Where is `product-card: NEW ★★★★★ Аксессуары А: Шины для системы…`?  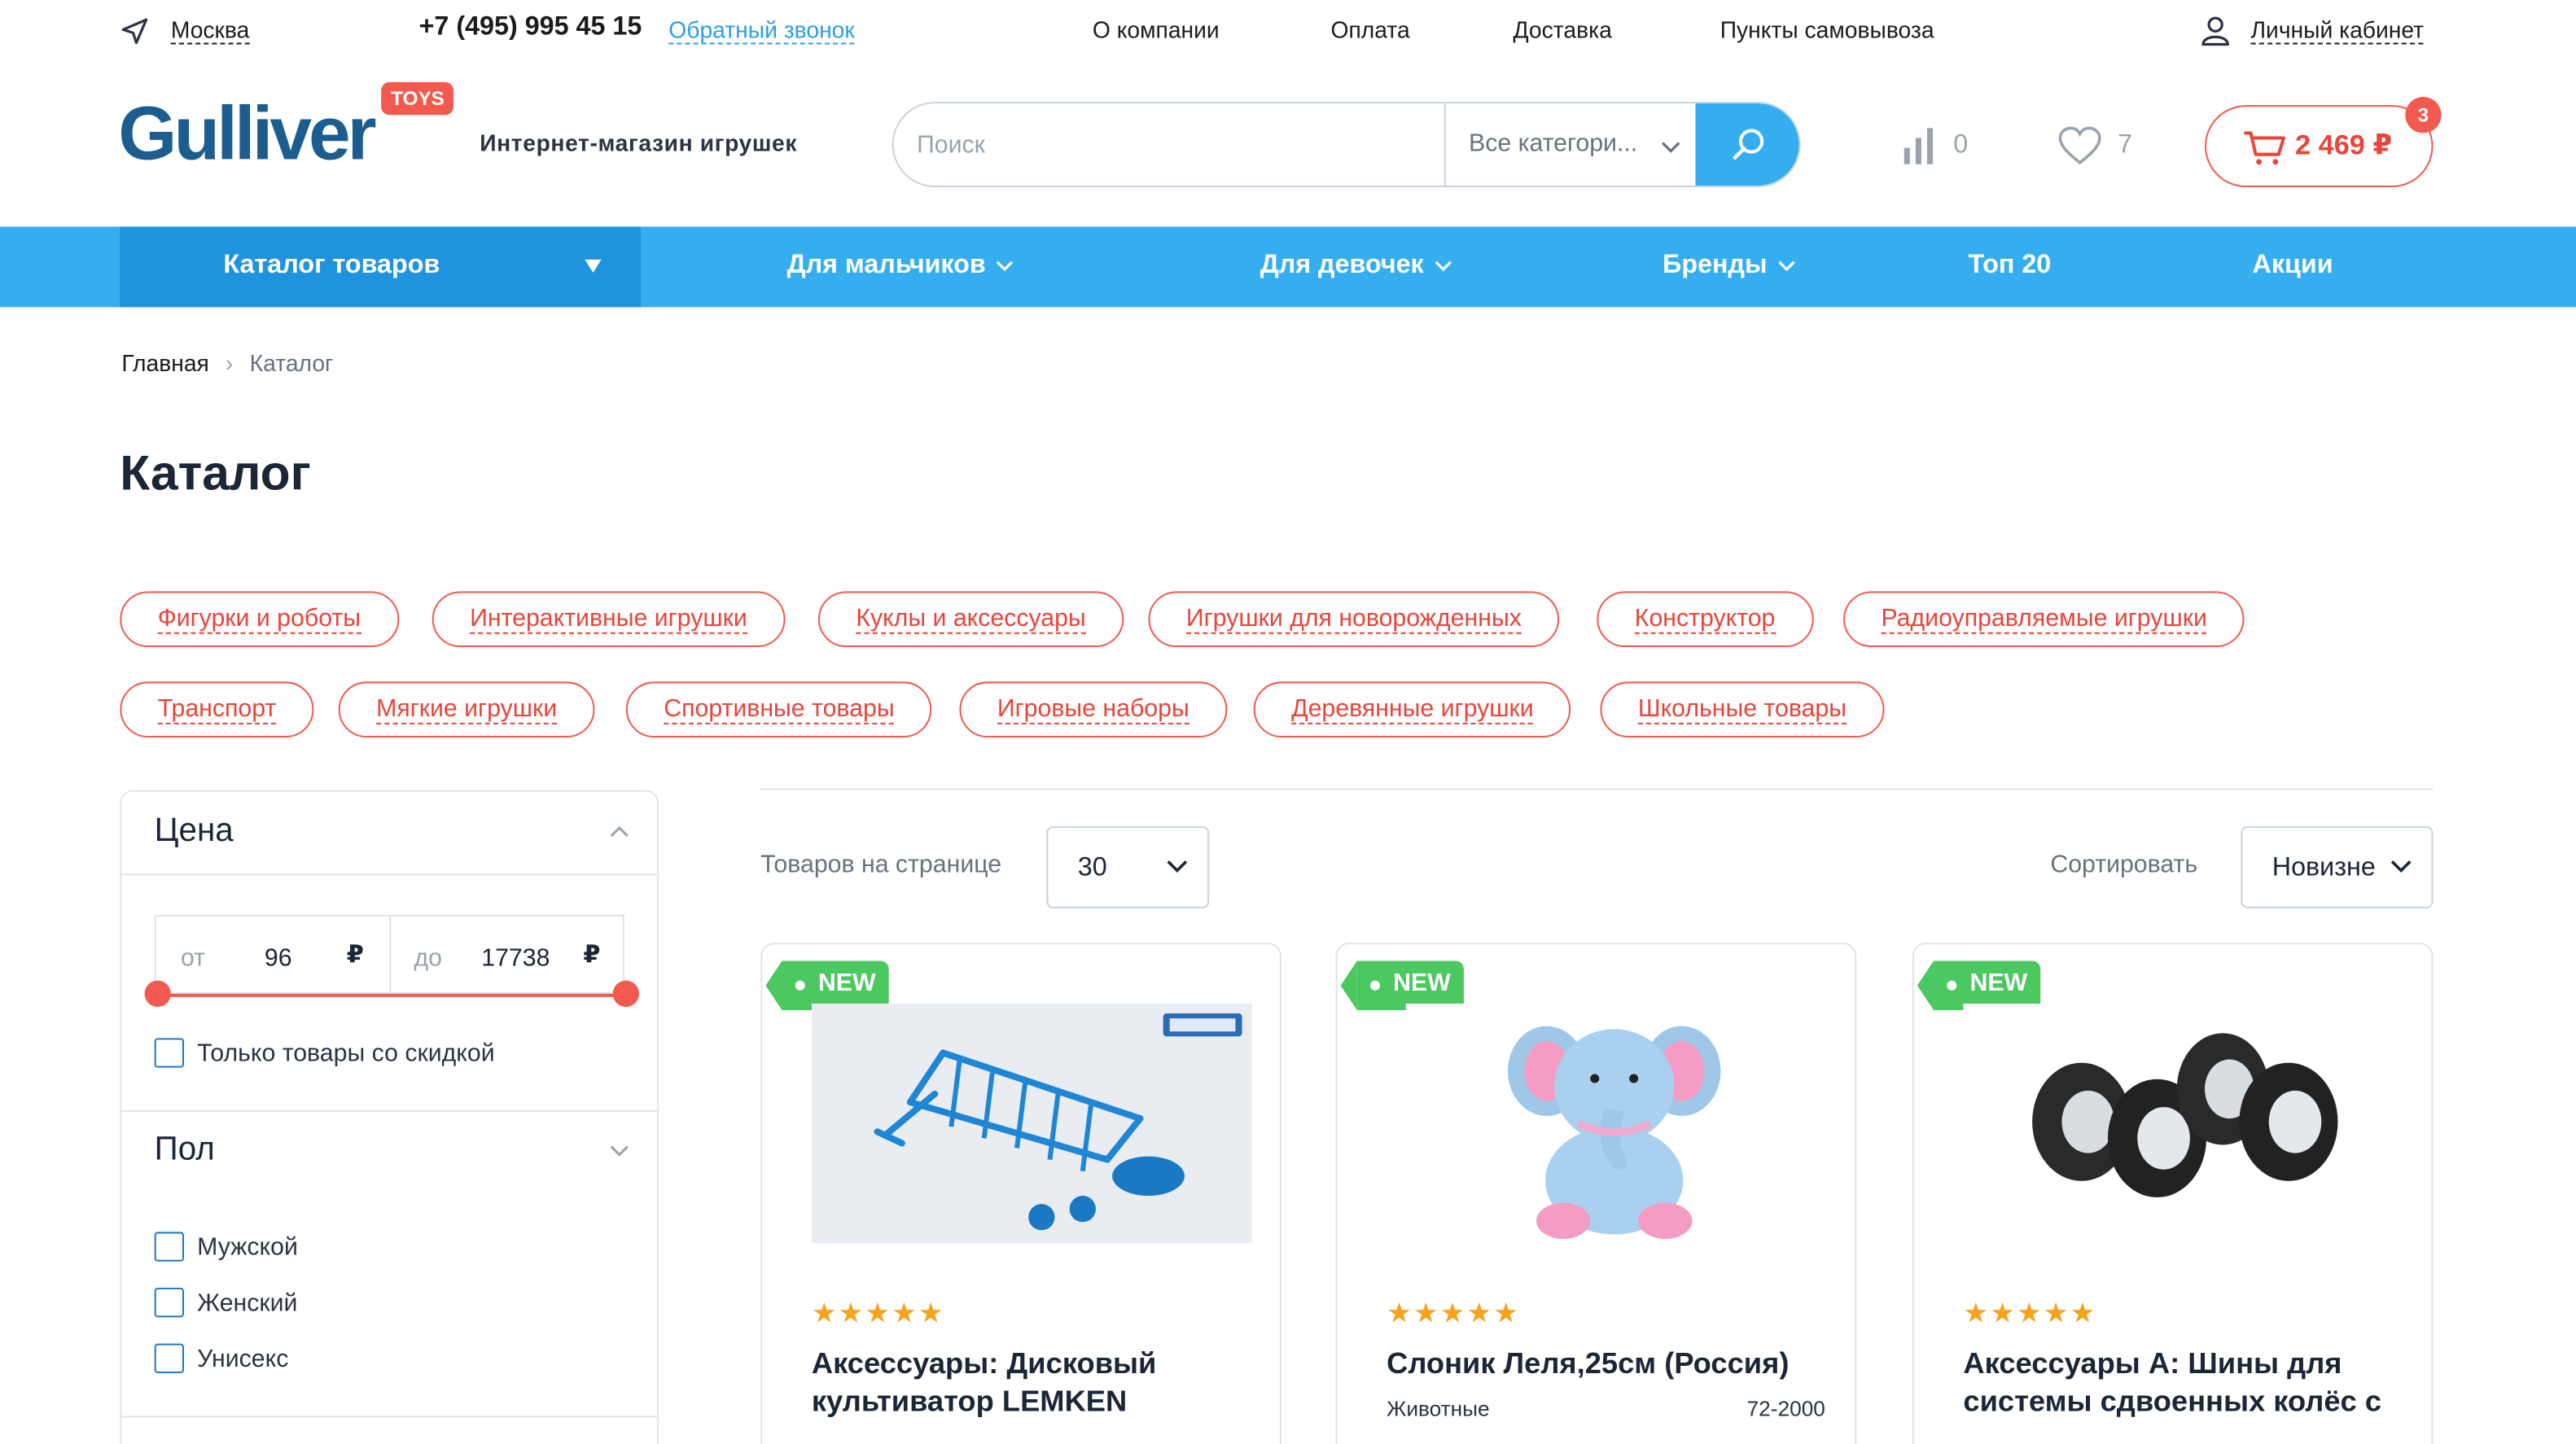
product-card: NEW ★★★★★ Аксессуары А: Шины для системы… is located at coordinates (2173, 1193).